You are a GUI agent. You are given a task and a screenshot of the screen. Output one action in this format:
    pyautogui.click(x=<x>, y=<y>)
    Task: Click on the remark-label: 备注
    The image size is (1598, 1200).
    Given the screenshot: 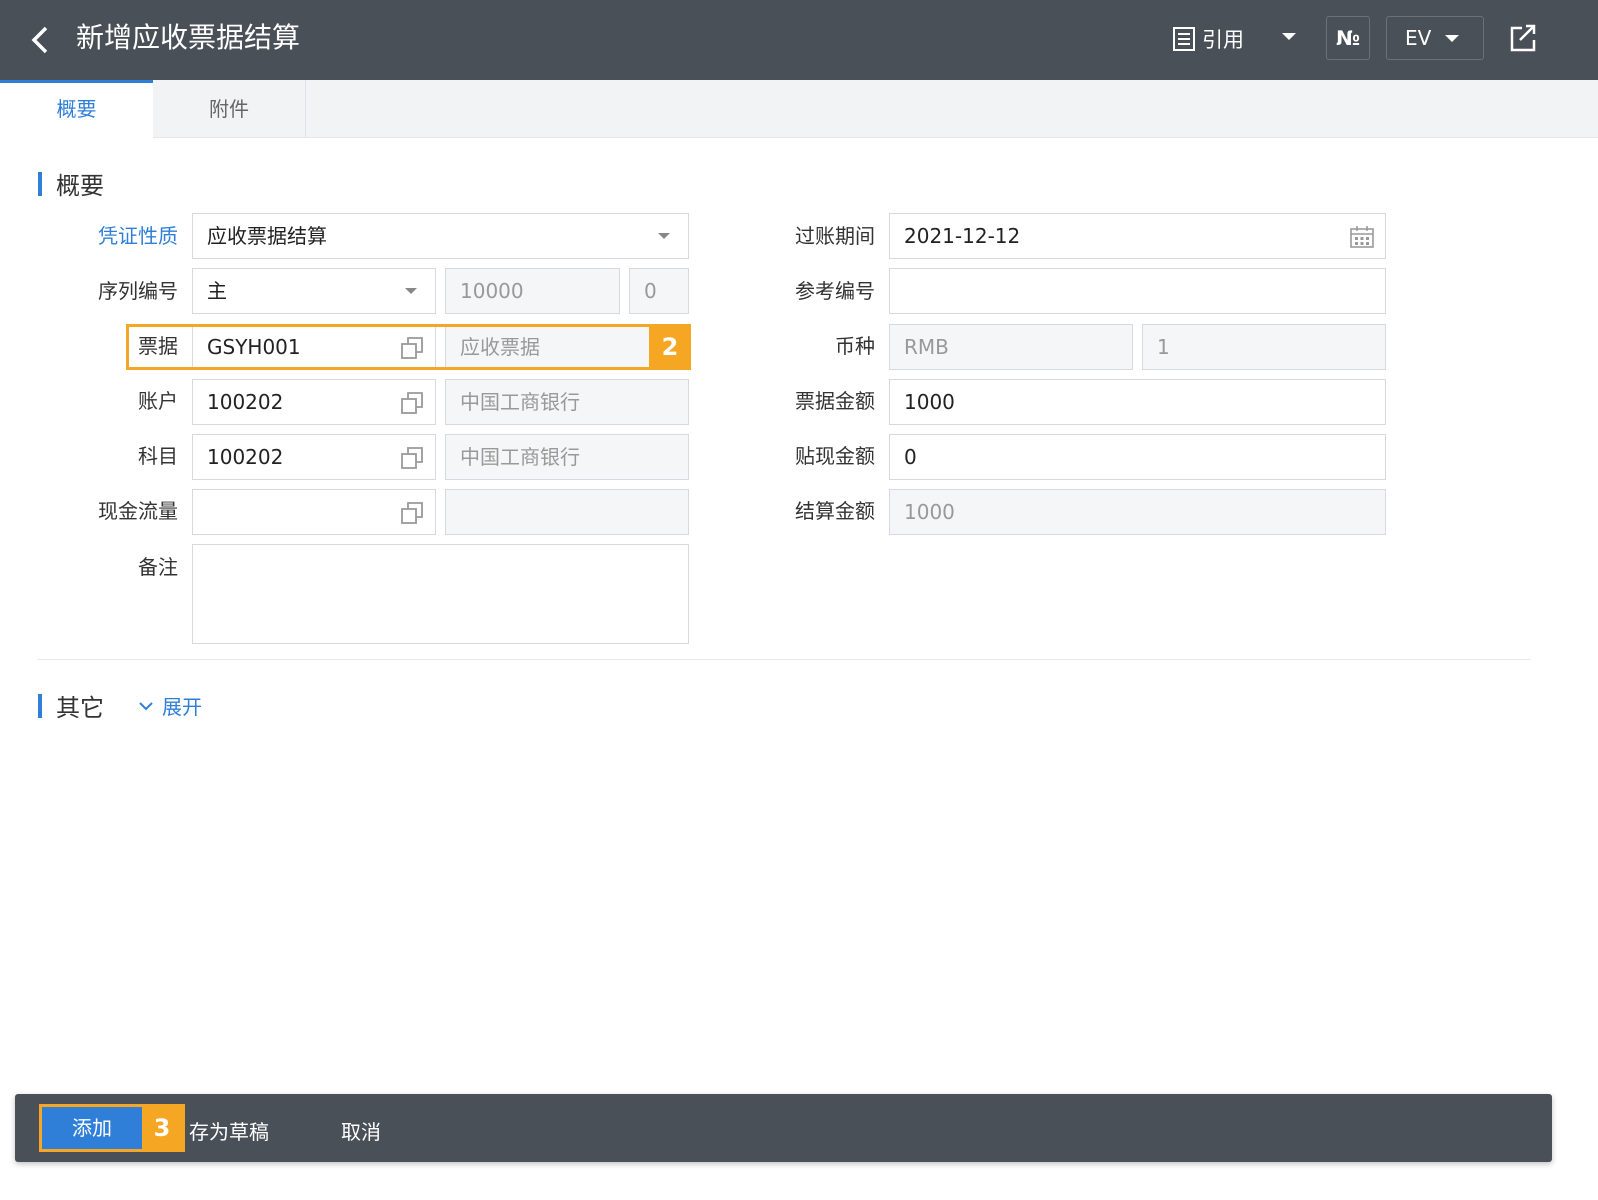 What is the action you would take?
    pyautogui.click(x=158, y=567)
    